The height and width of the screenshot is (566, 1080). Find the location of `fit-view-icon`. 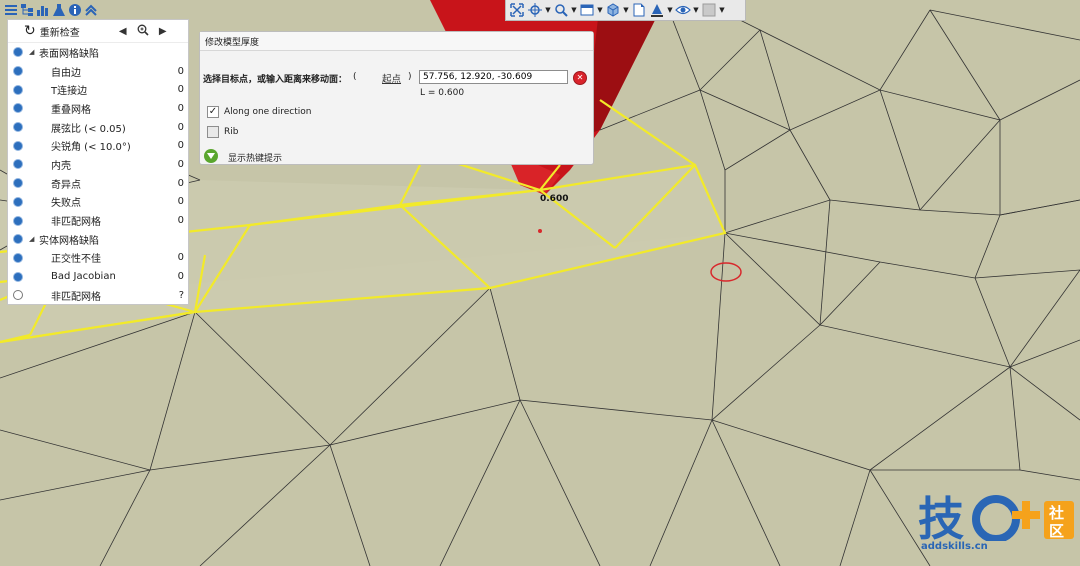

fit-view-icon is located at coordinates (517, 10).